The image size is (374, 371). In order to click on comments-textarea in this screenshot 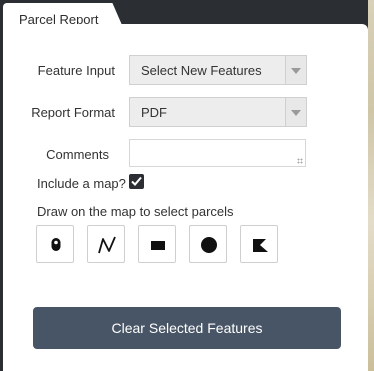, I will do `click(217, 153)`.